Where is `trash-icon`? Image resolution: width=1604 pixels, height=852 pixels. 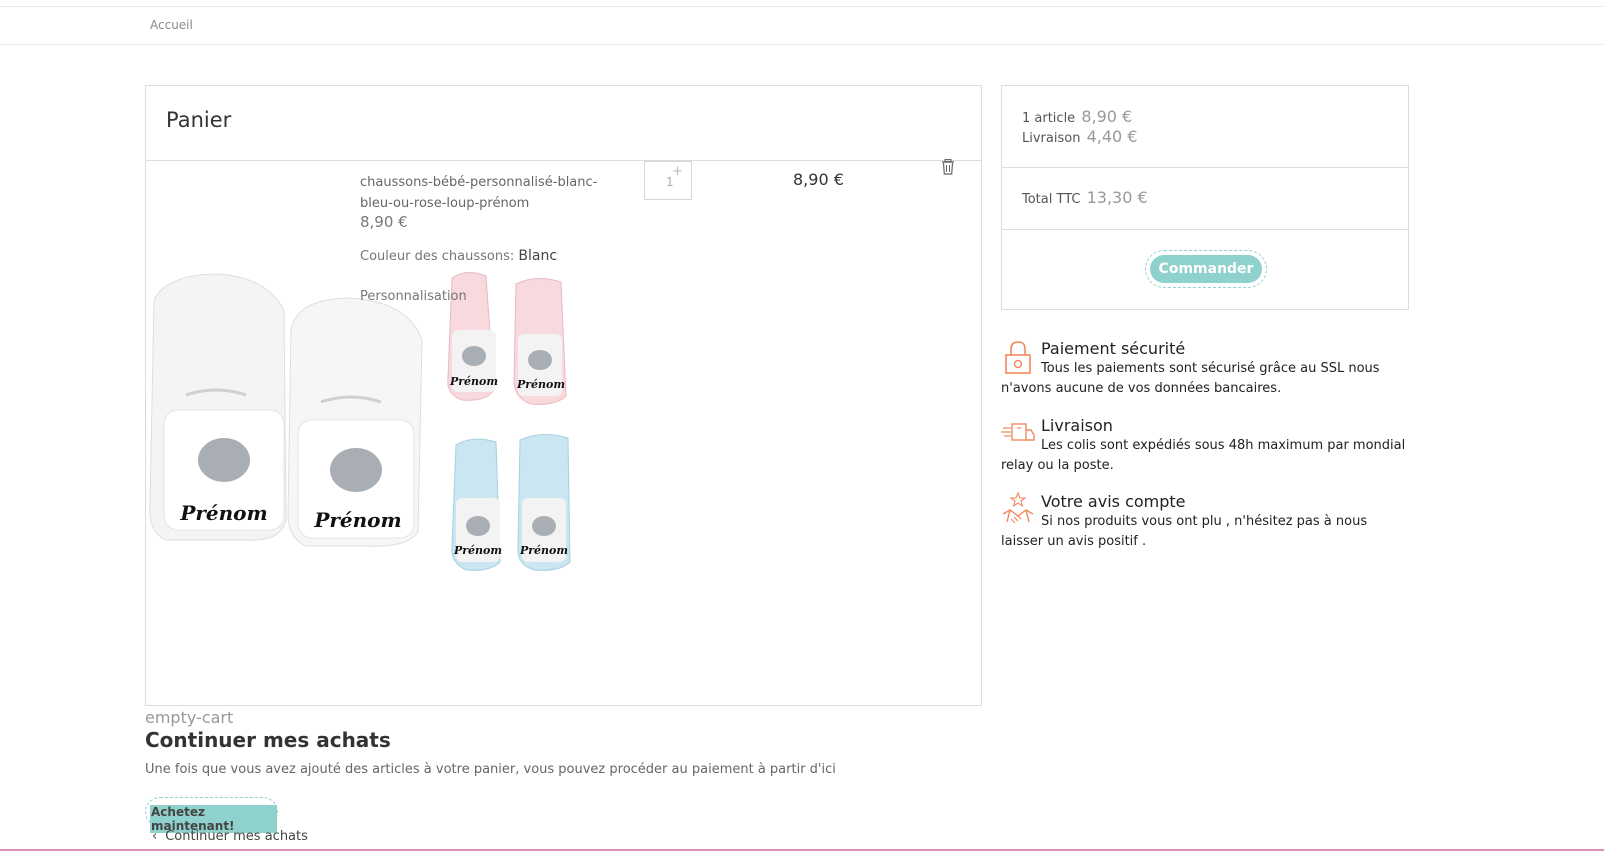 trash-icon is located at coordinates (948, 167).